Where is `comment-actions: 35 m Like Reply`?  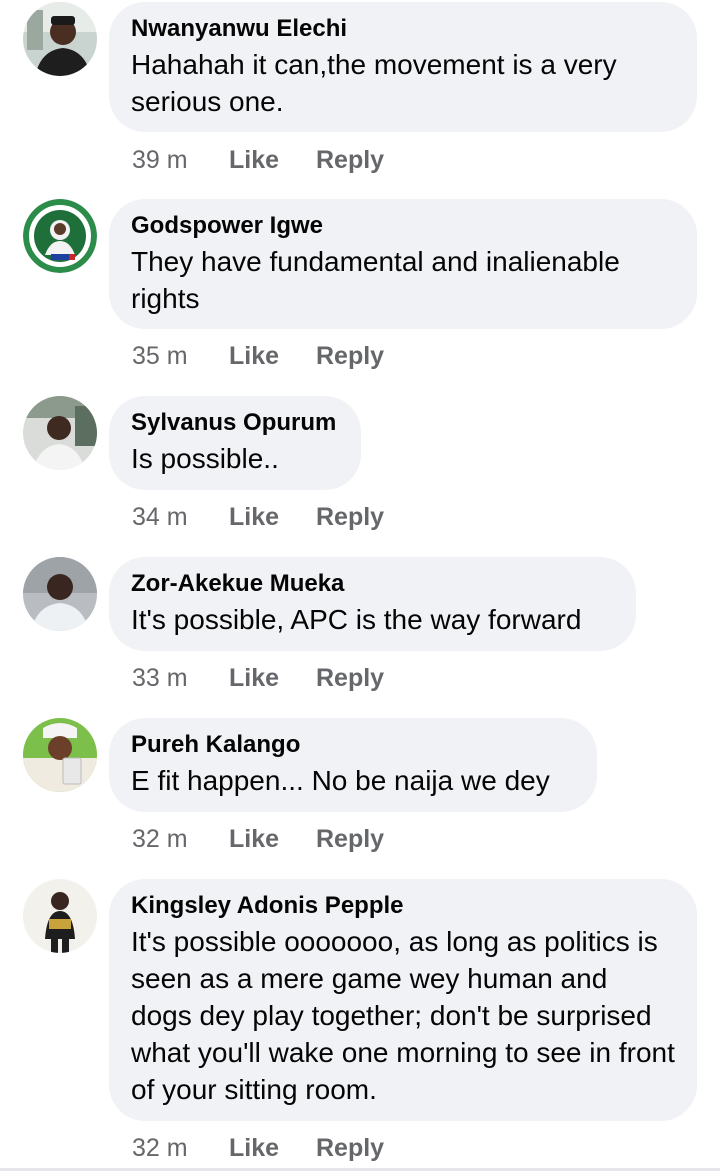
comment-actions: 35 m Like Reply is located at coordinates (258, 356).